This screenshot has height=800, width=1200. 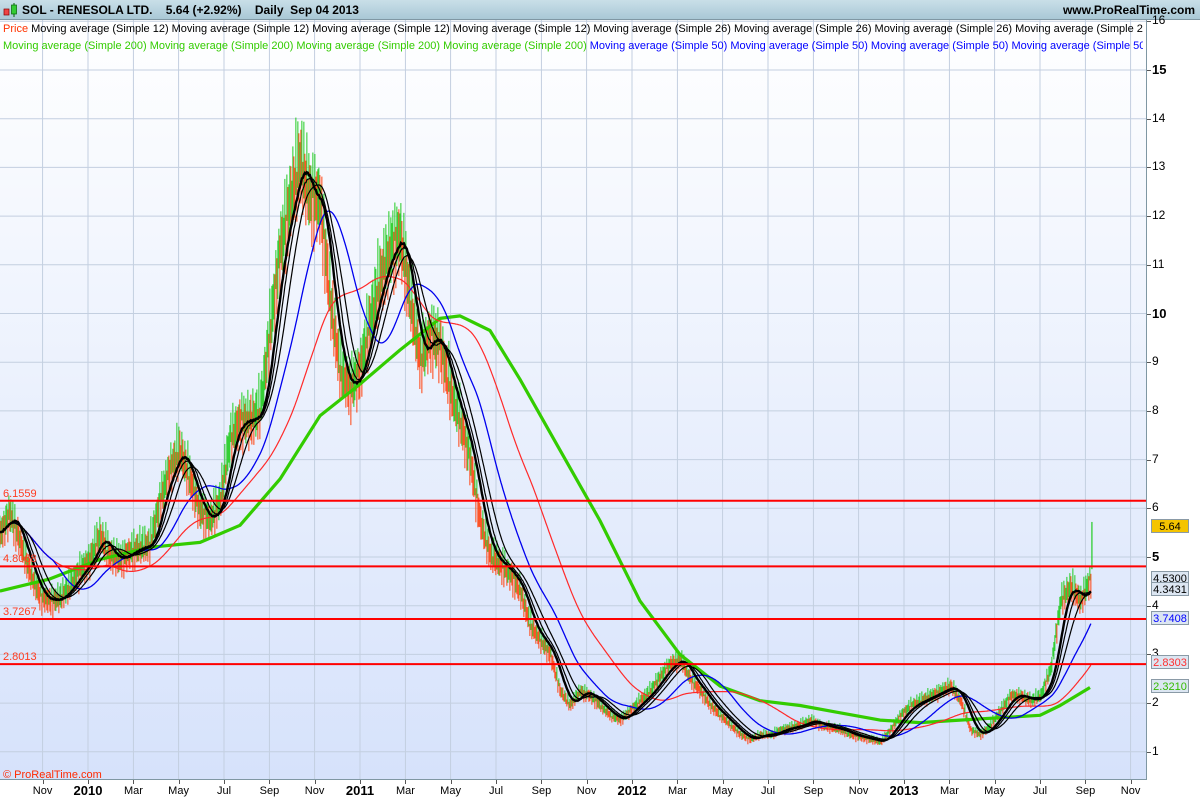 I want to click on candlestick-logo-icon, so click(x=10, y=10).